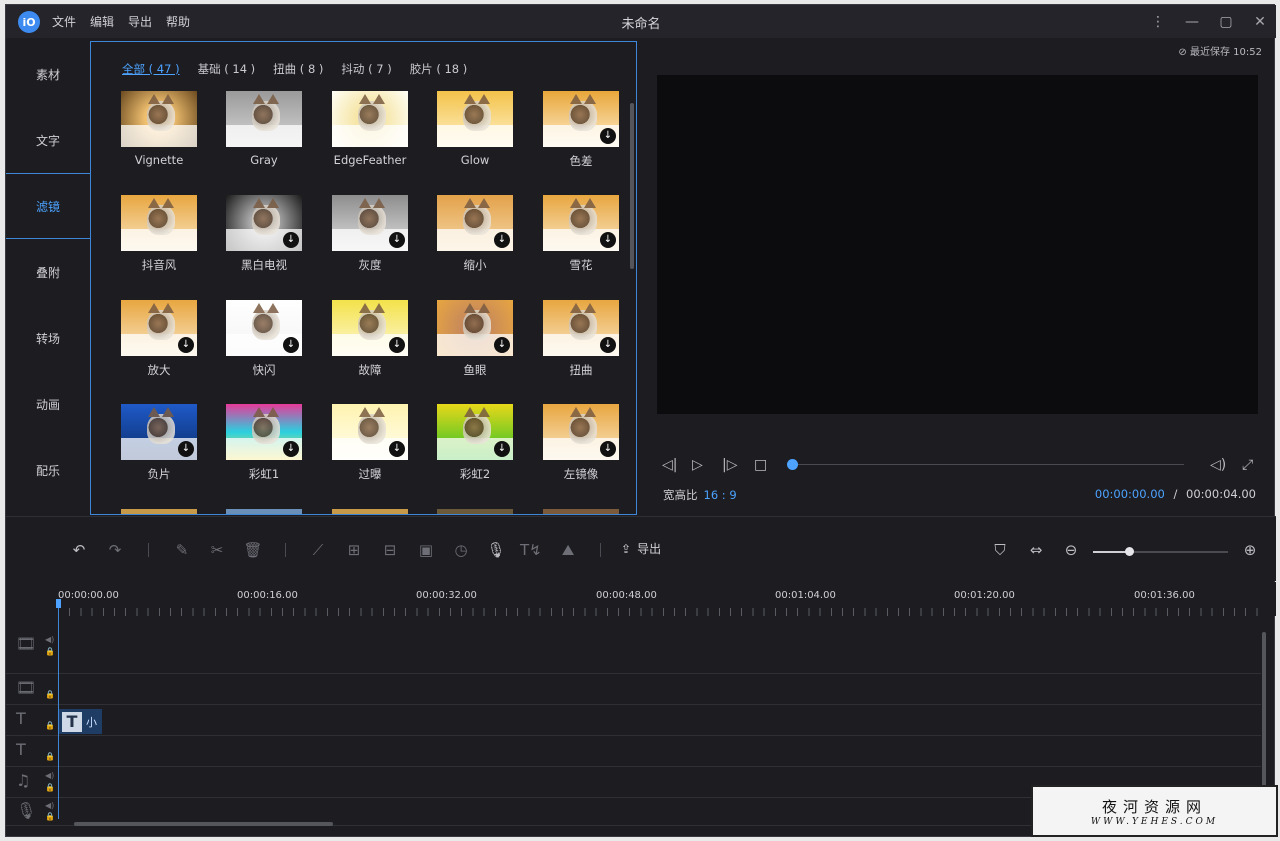 This screenshot has height=841, width=1280. Describe the element at coordinates (48, 74) in the screenshot. I see `sidebar-item-0: 素材` at that location.